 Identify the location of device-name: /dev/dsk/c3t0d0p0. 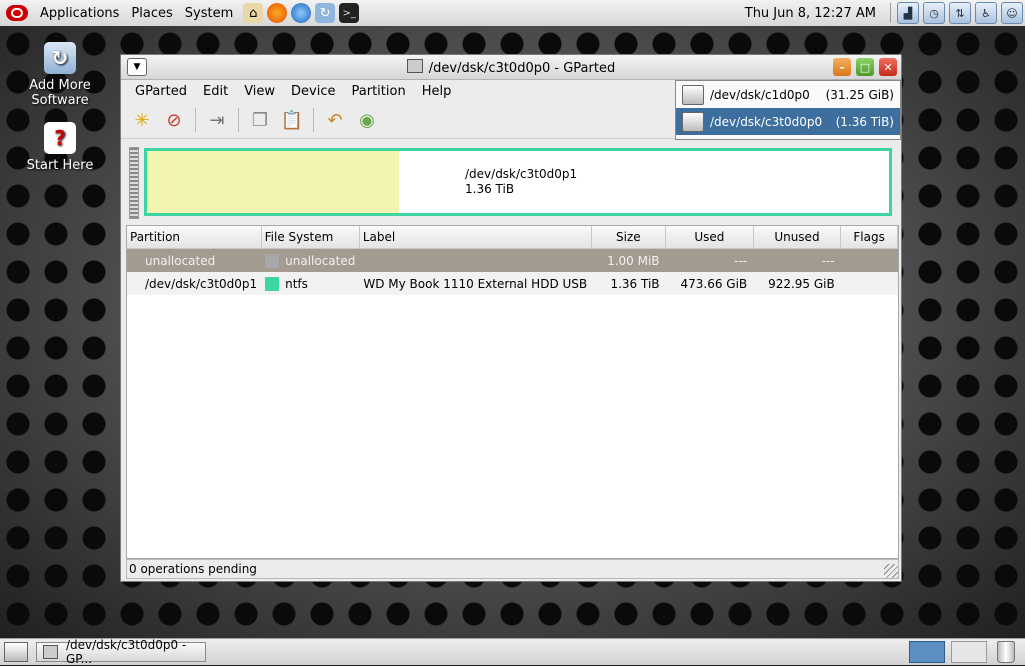
(766, 121).